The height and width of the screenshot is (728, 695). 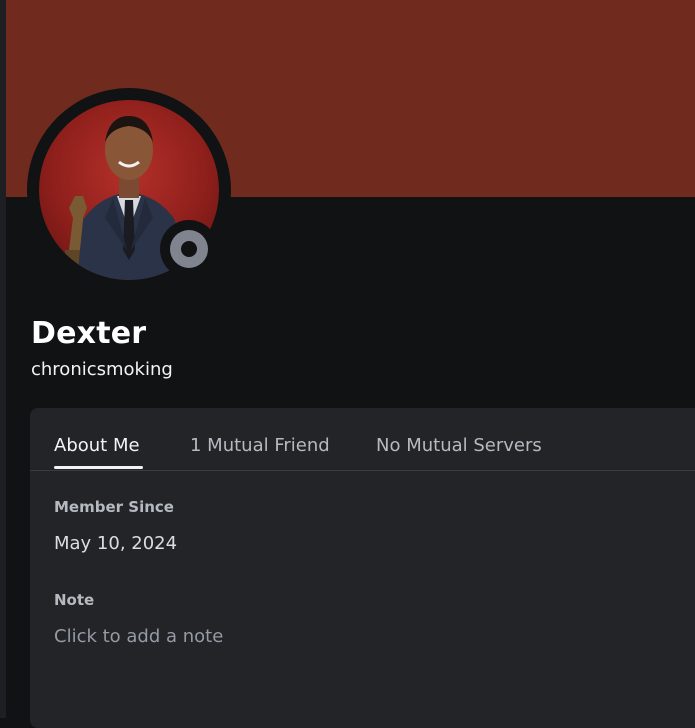 I want to click on offline-status-icon, so click(x=189, y=249).